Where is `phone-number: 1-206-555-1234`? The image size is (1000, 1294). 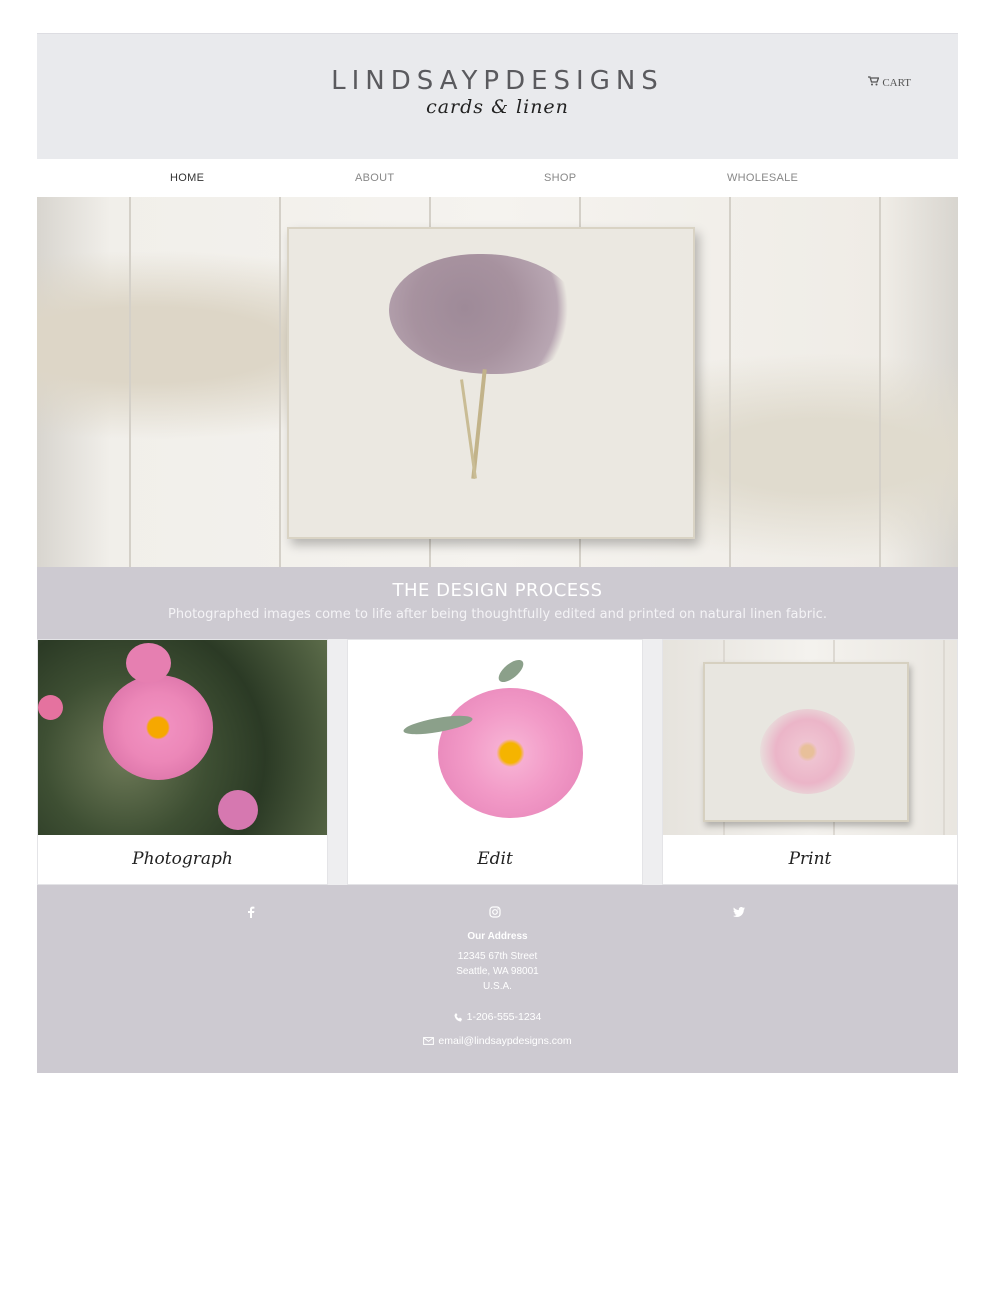
phone-number: 1-206-555-1234 is located at coordinates (504, 1017).